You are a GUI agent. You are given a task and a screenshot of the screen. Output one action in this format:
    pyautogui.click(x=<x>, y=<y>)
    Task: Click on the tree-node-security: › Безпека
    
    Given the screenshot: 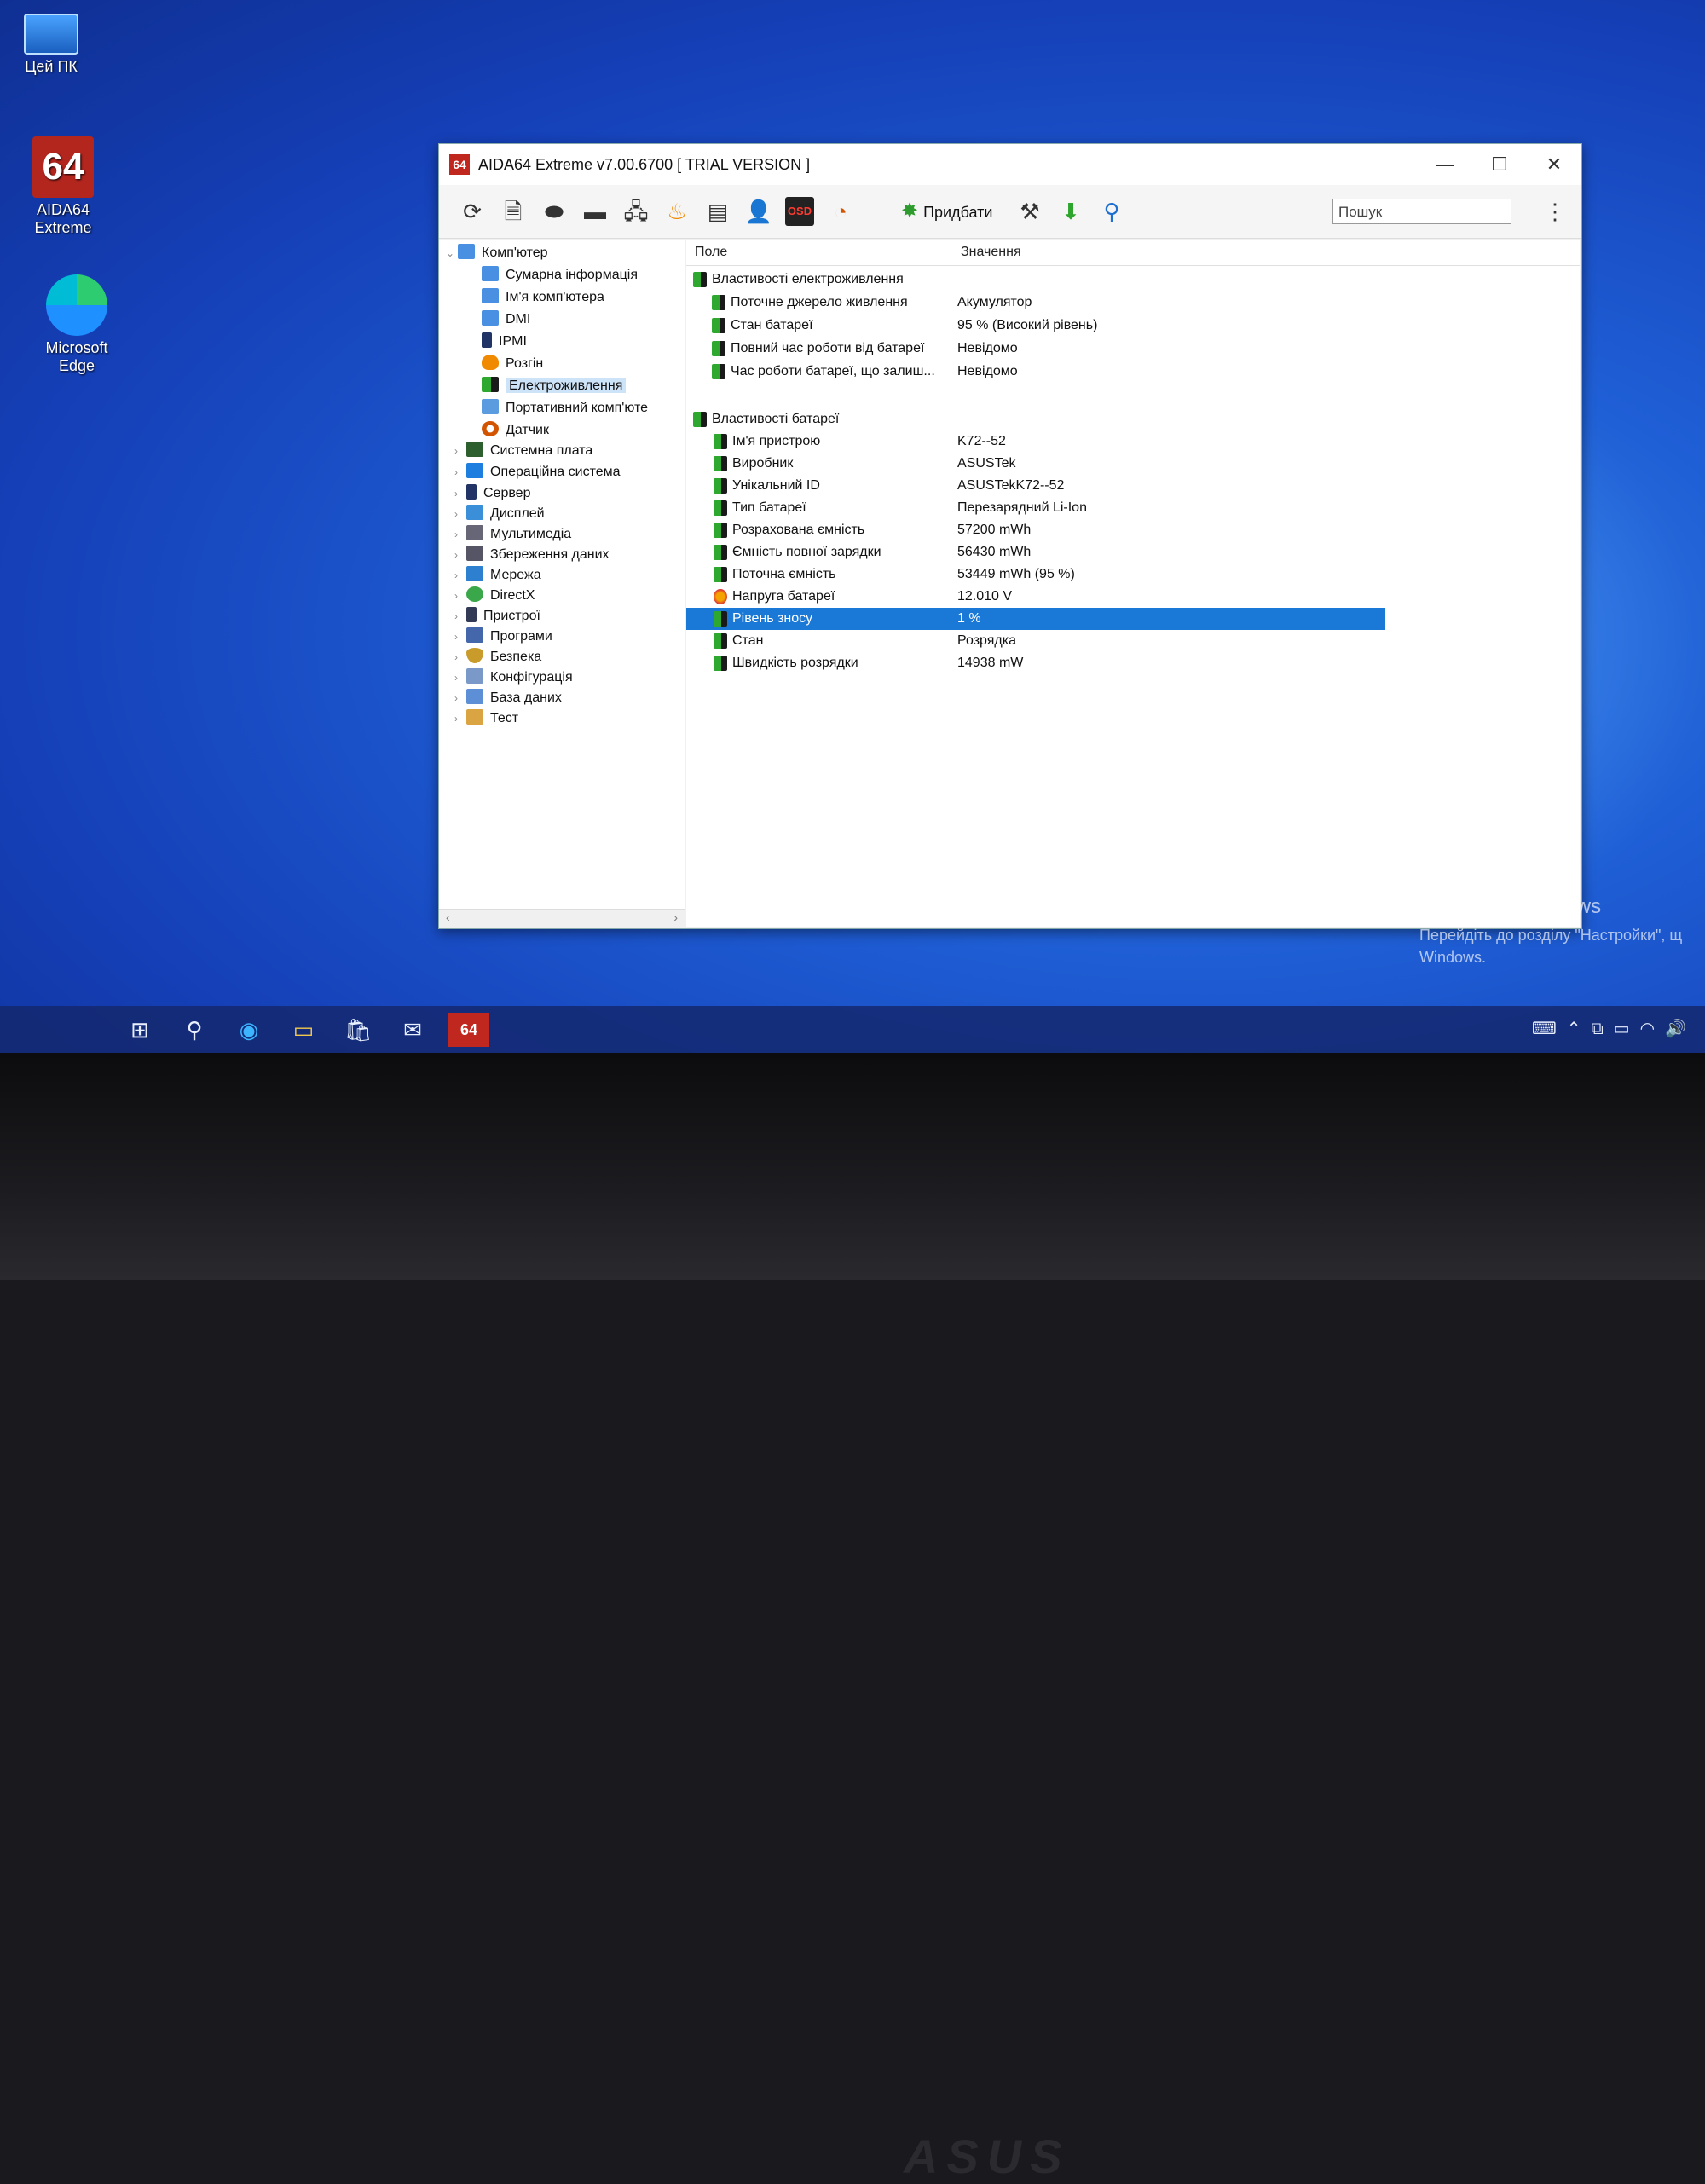 What is the action you would take?
    pyautogui.click(x=498, y=657)
    